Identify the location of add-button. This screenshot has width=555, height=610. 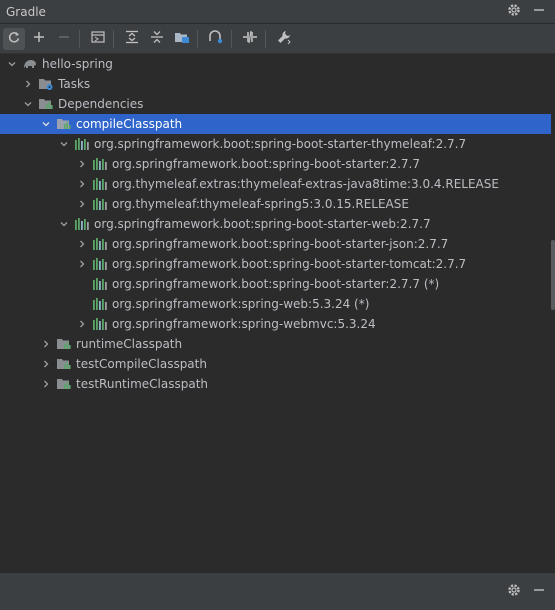
(39, 39).